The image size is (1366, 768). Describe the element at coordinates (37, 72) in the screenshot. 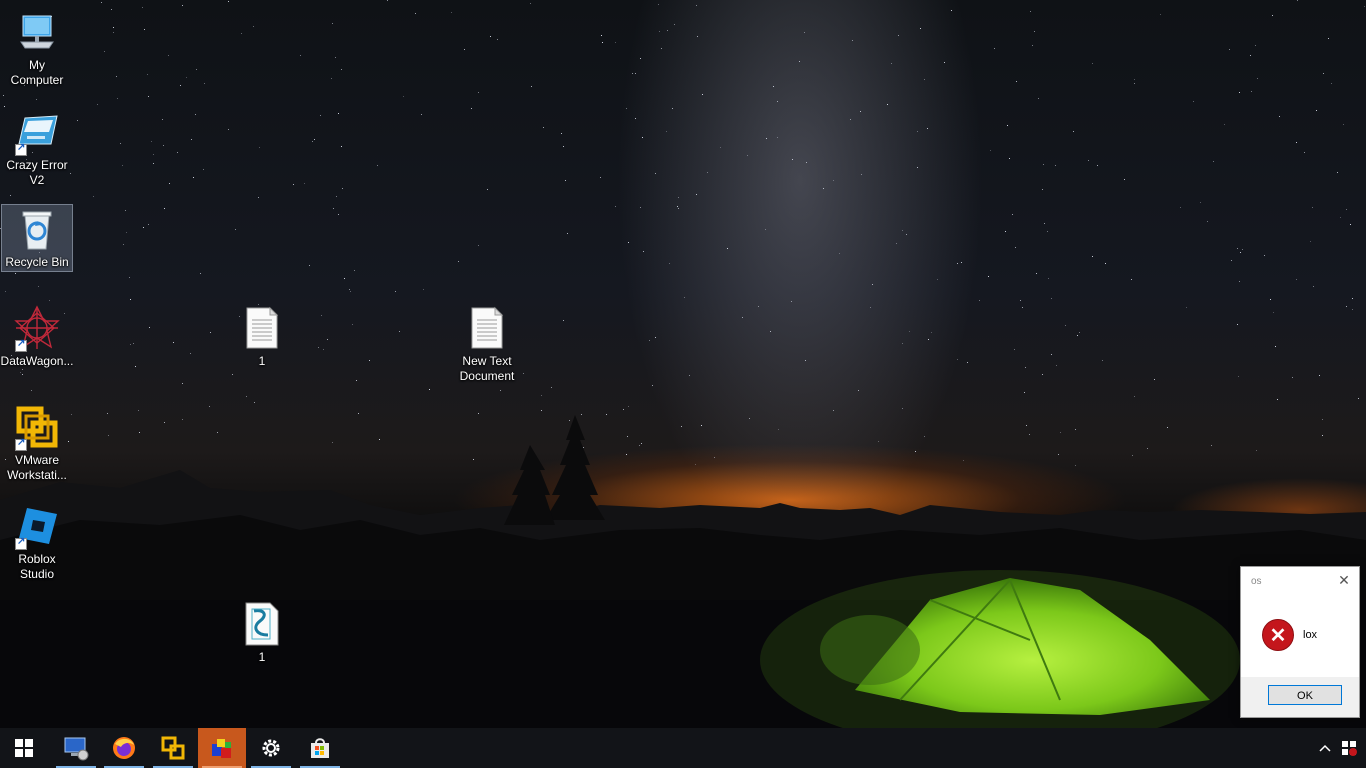

I see `desktop-icon-label: My Computer` at that location.